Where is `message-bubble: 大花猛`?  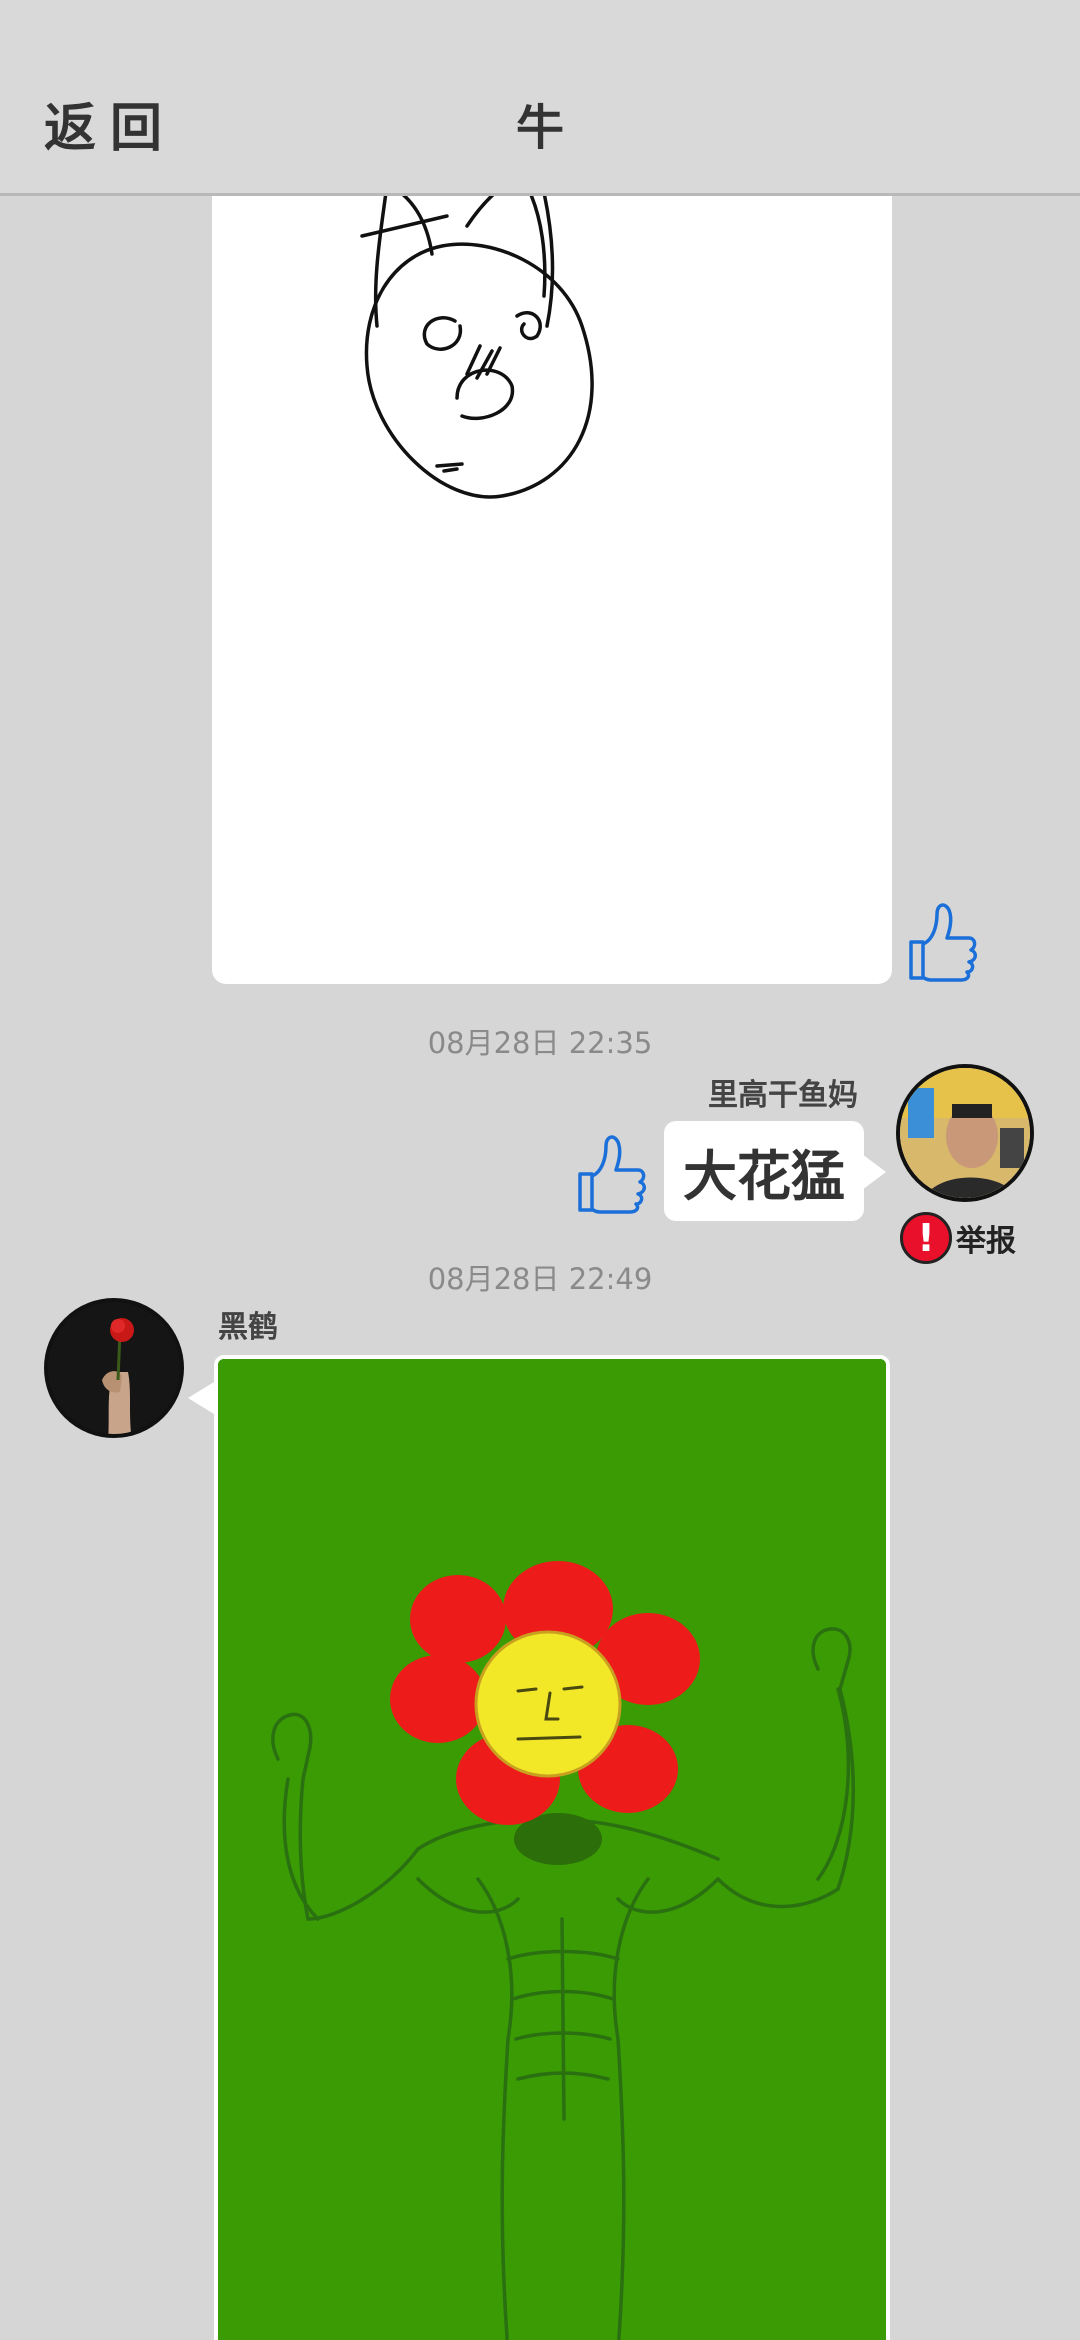
message-bubble: 大花猛 is located at coordinates (764, 1171).